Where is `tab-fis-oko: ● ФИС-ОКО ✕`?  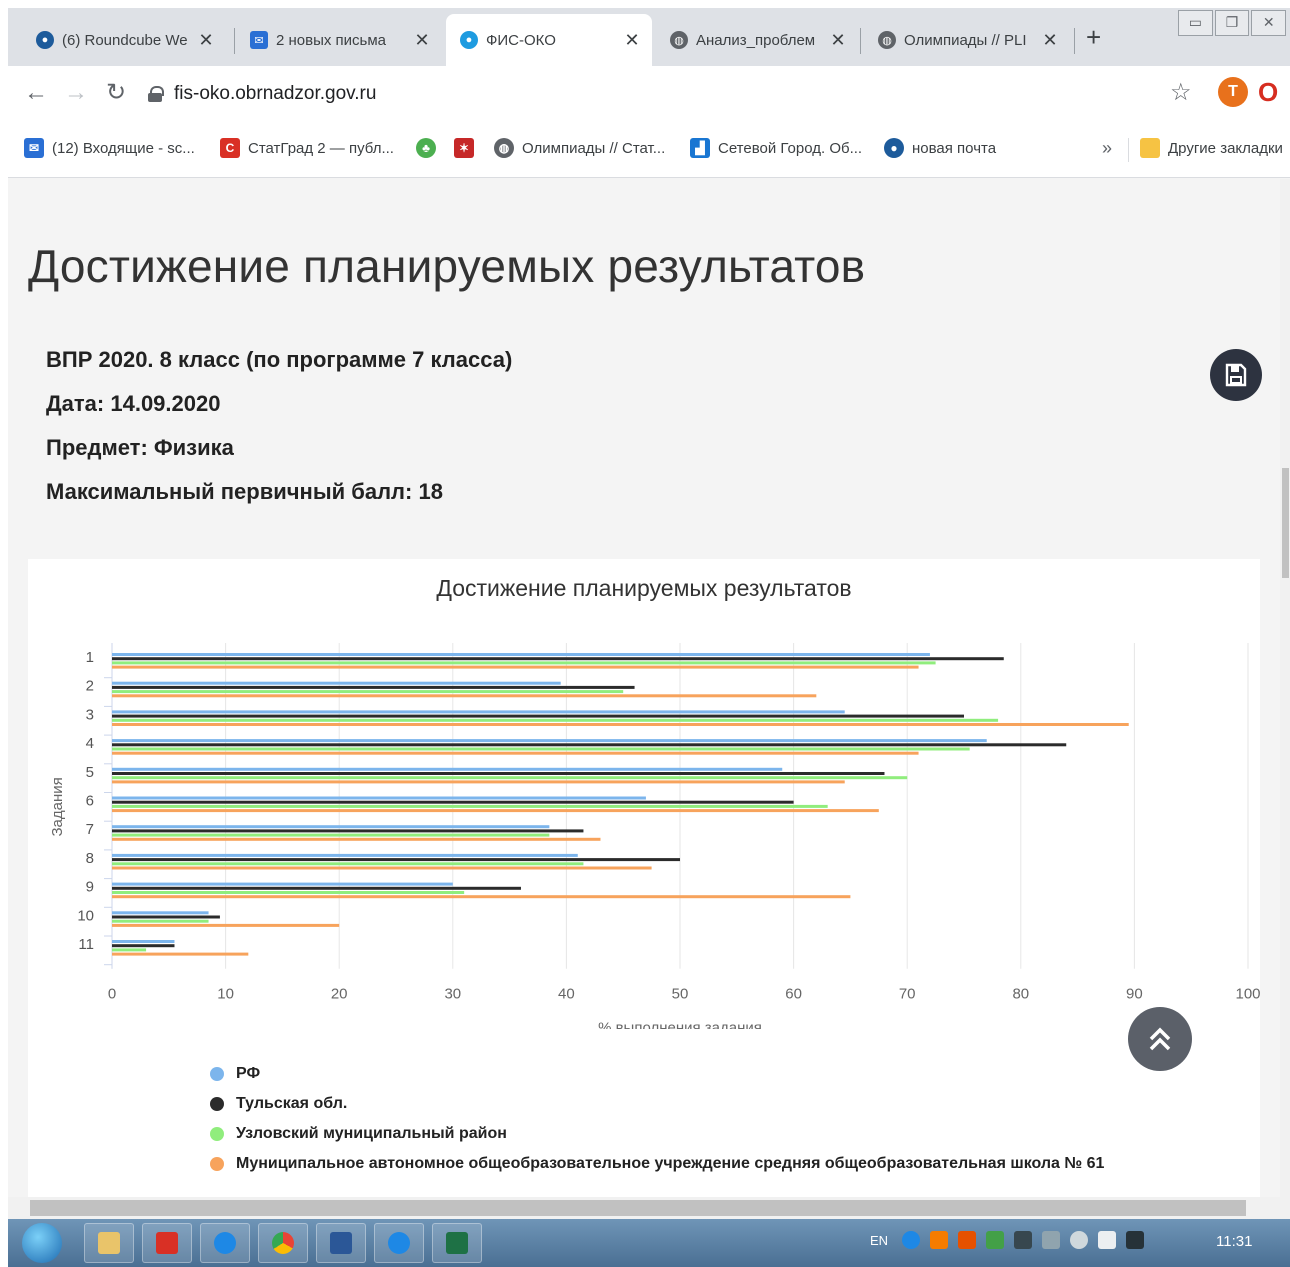
tab-fis-oko: ● ФИС-ОКО ✕ is located at coordinates (549, 40).